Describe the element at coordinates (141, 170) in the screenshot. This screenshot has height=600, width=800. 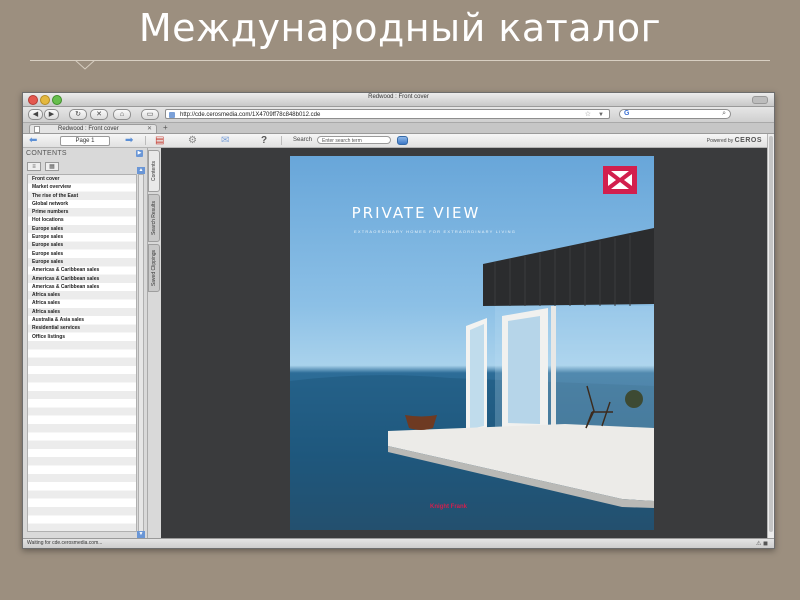
I see `scroll-up-icon: ▲` at that location.